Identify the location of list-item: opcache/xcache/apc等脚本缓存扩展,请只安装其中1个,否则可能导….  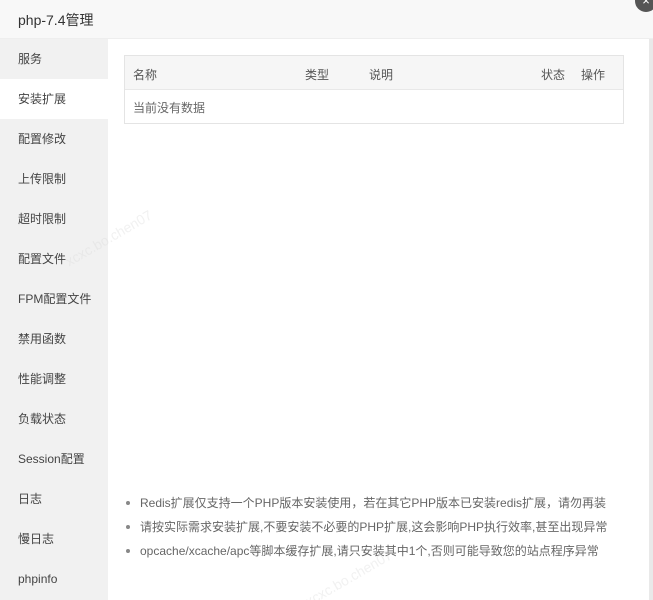
(389, 551).